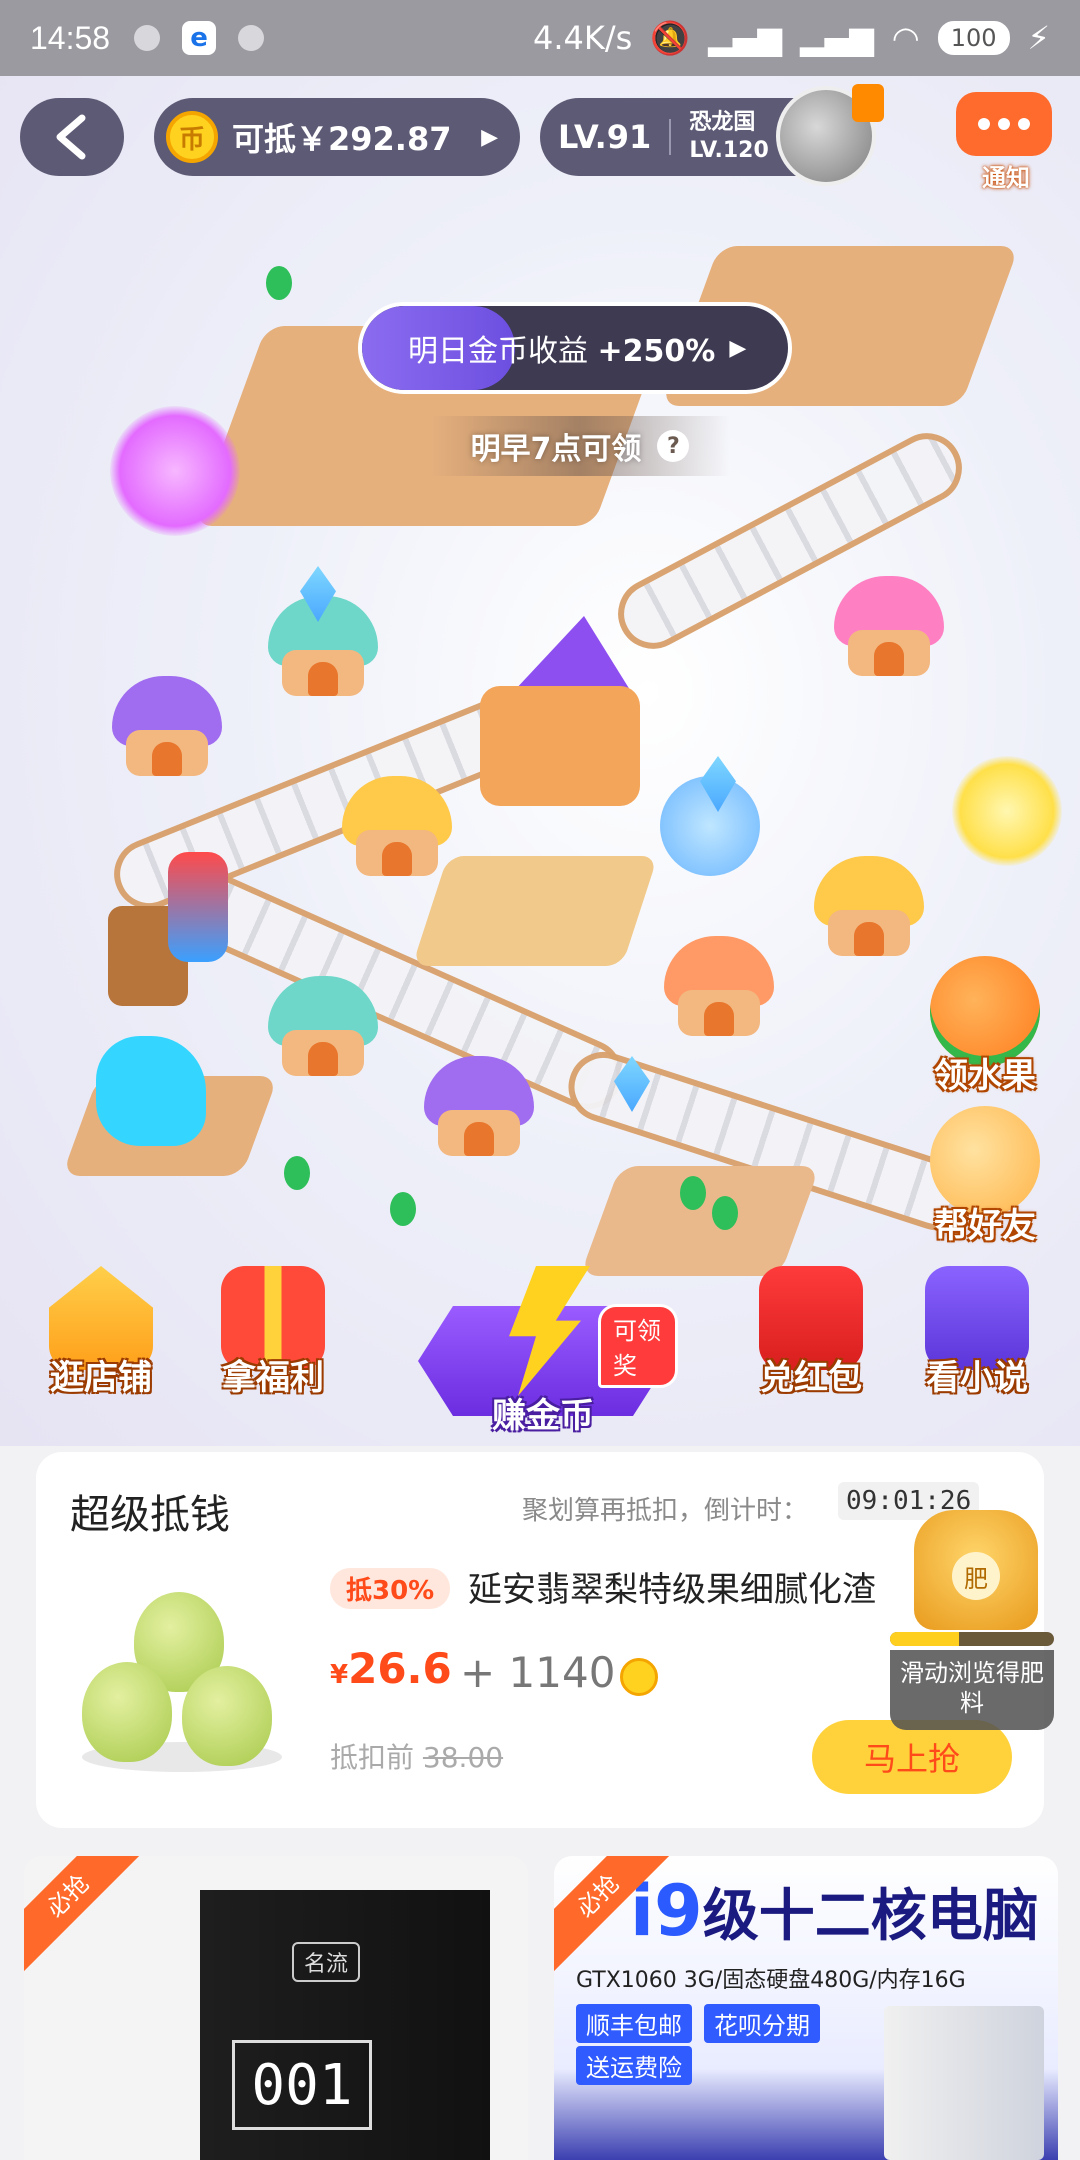  What do you see at coordinates (976, 1570) in the screenshot?
I see `fertilizer-pot-icon: 肥` at bounding box center [976, 1570].